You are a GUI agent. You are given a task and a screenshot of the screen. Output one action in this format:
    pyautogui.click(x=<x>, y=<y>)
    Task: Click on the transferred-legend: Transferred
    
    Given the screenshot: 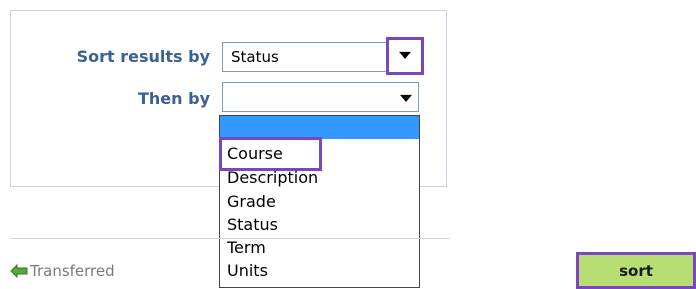 What is the action you would take?
    pyautogui.click(x=62, y=271)
    